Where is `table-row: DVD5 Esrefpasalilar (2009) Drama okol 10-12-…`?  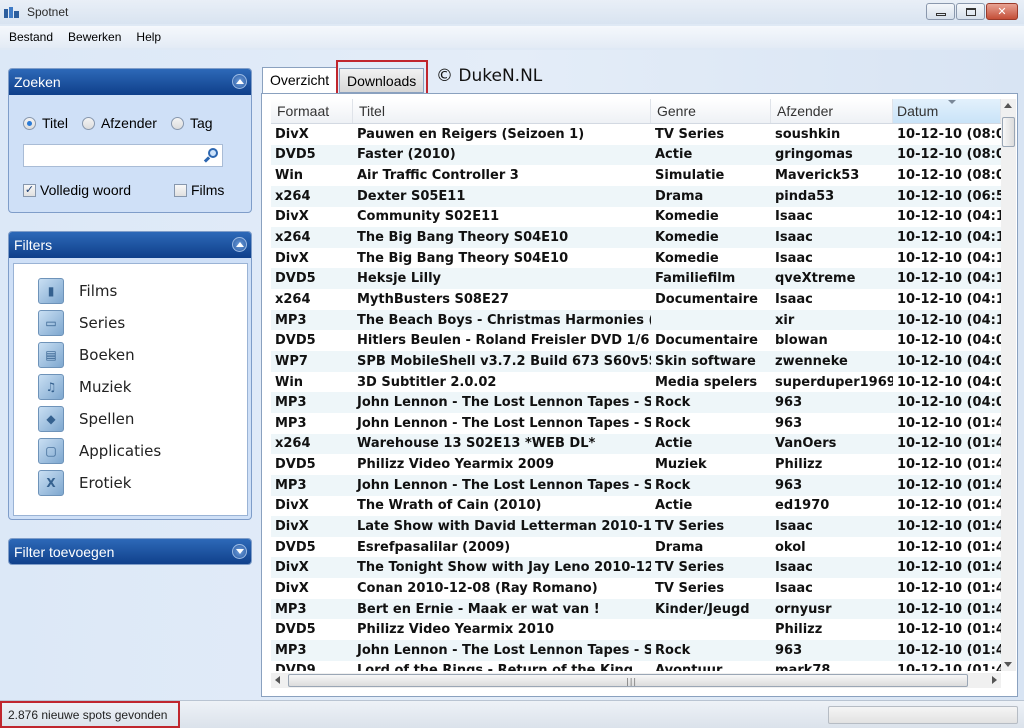
table-row: DVD5 Esrefpasalilar (2009) Drama okol 10-12-… is located at coordinates (636, 547).